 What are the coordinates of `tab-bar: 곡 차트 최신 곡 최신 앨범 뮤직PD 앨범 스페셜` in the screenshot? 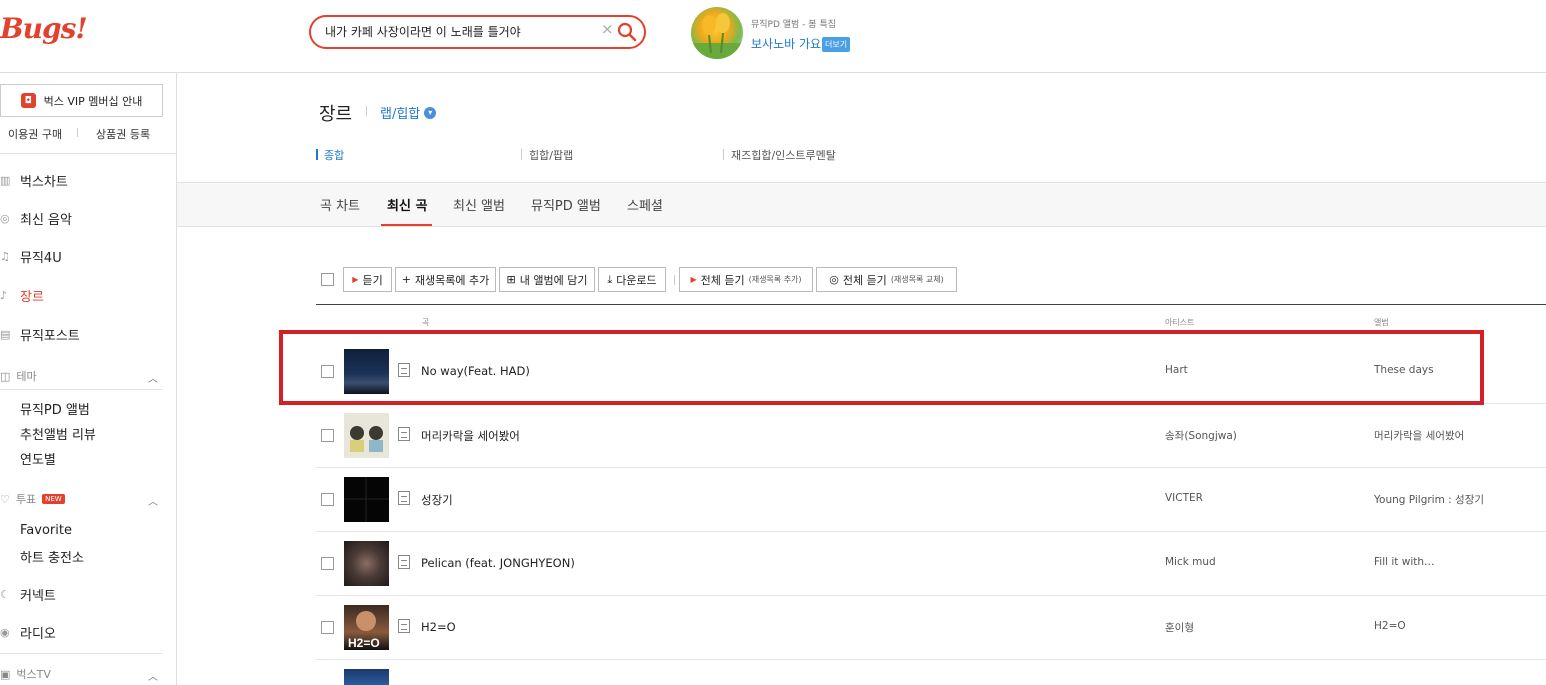 It's located at (861, 204).